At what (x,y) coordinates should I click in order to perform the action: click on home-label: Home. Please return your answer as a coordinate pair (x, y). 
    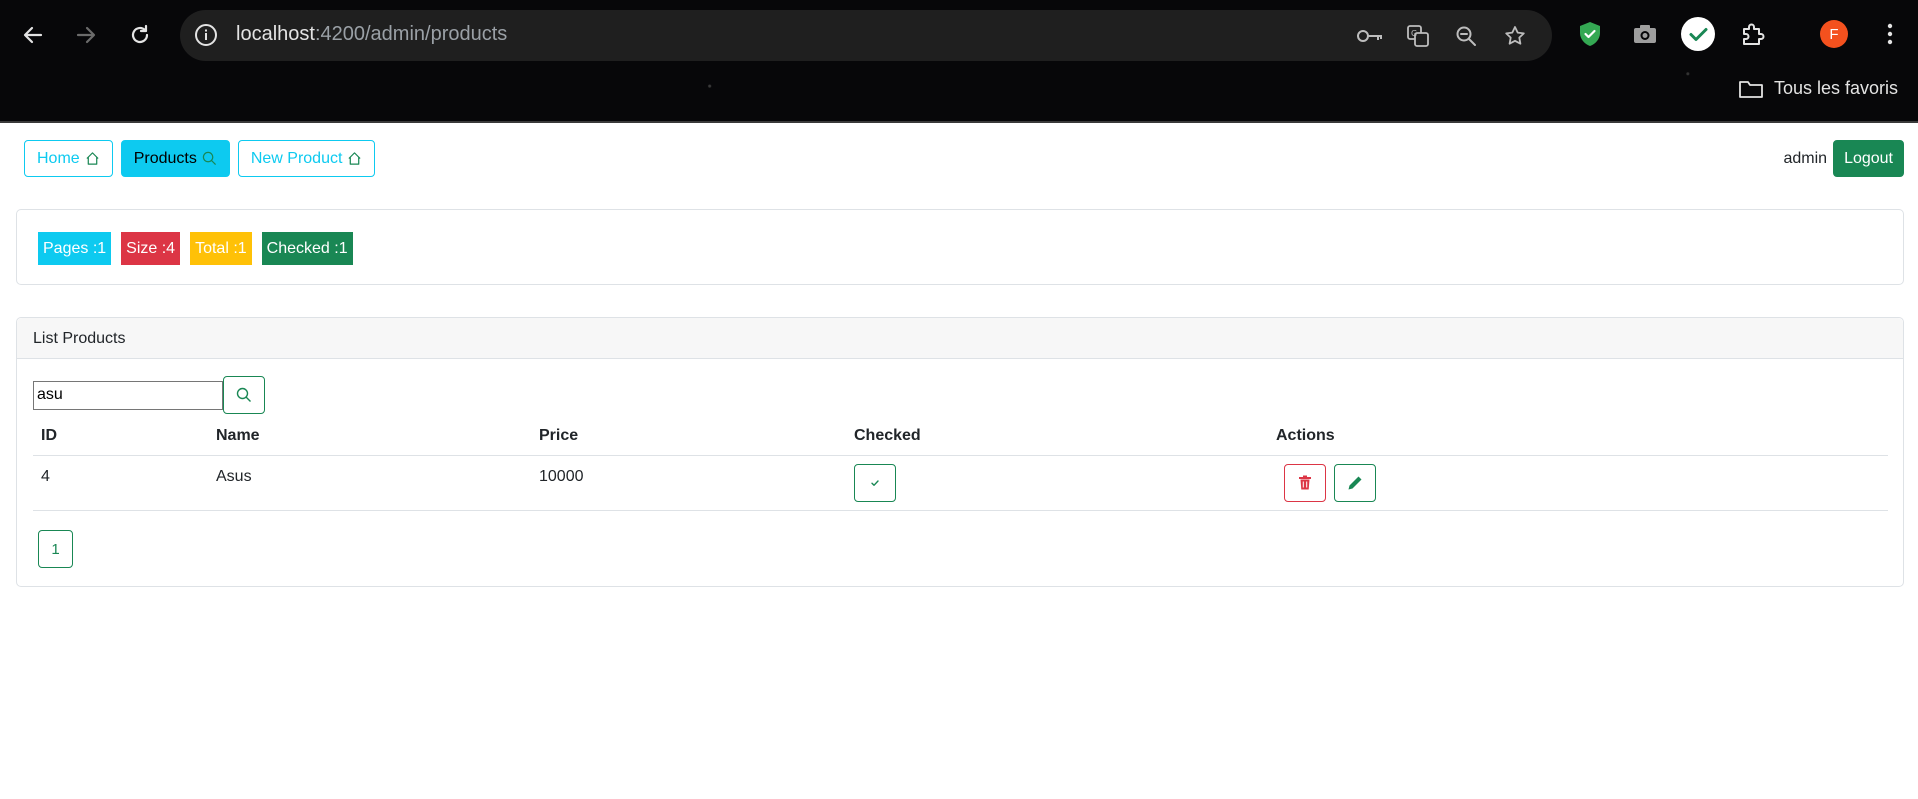
    Looking at the image, I should click on (58, 158).